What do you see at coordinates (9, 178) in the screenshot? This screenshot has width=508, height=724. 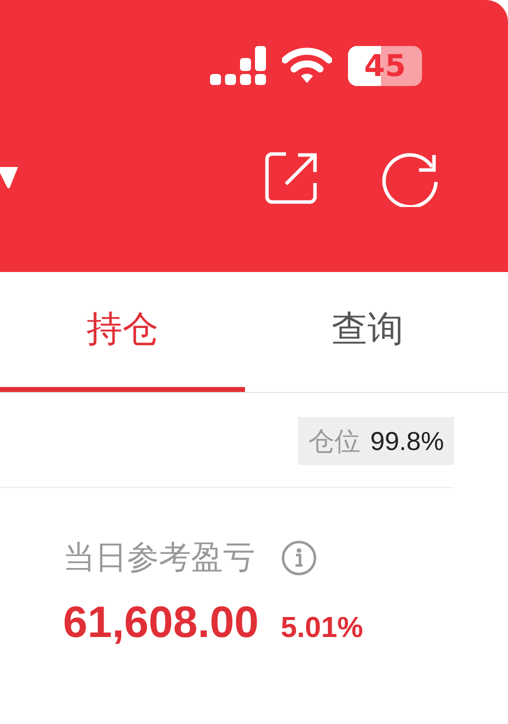 I see `caret-icon` at bounding box center [9, 178].